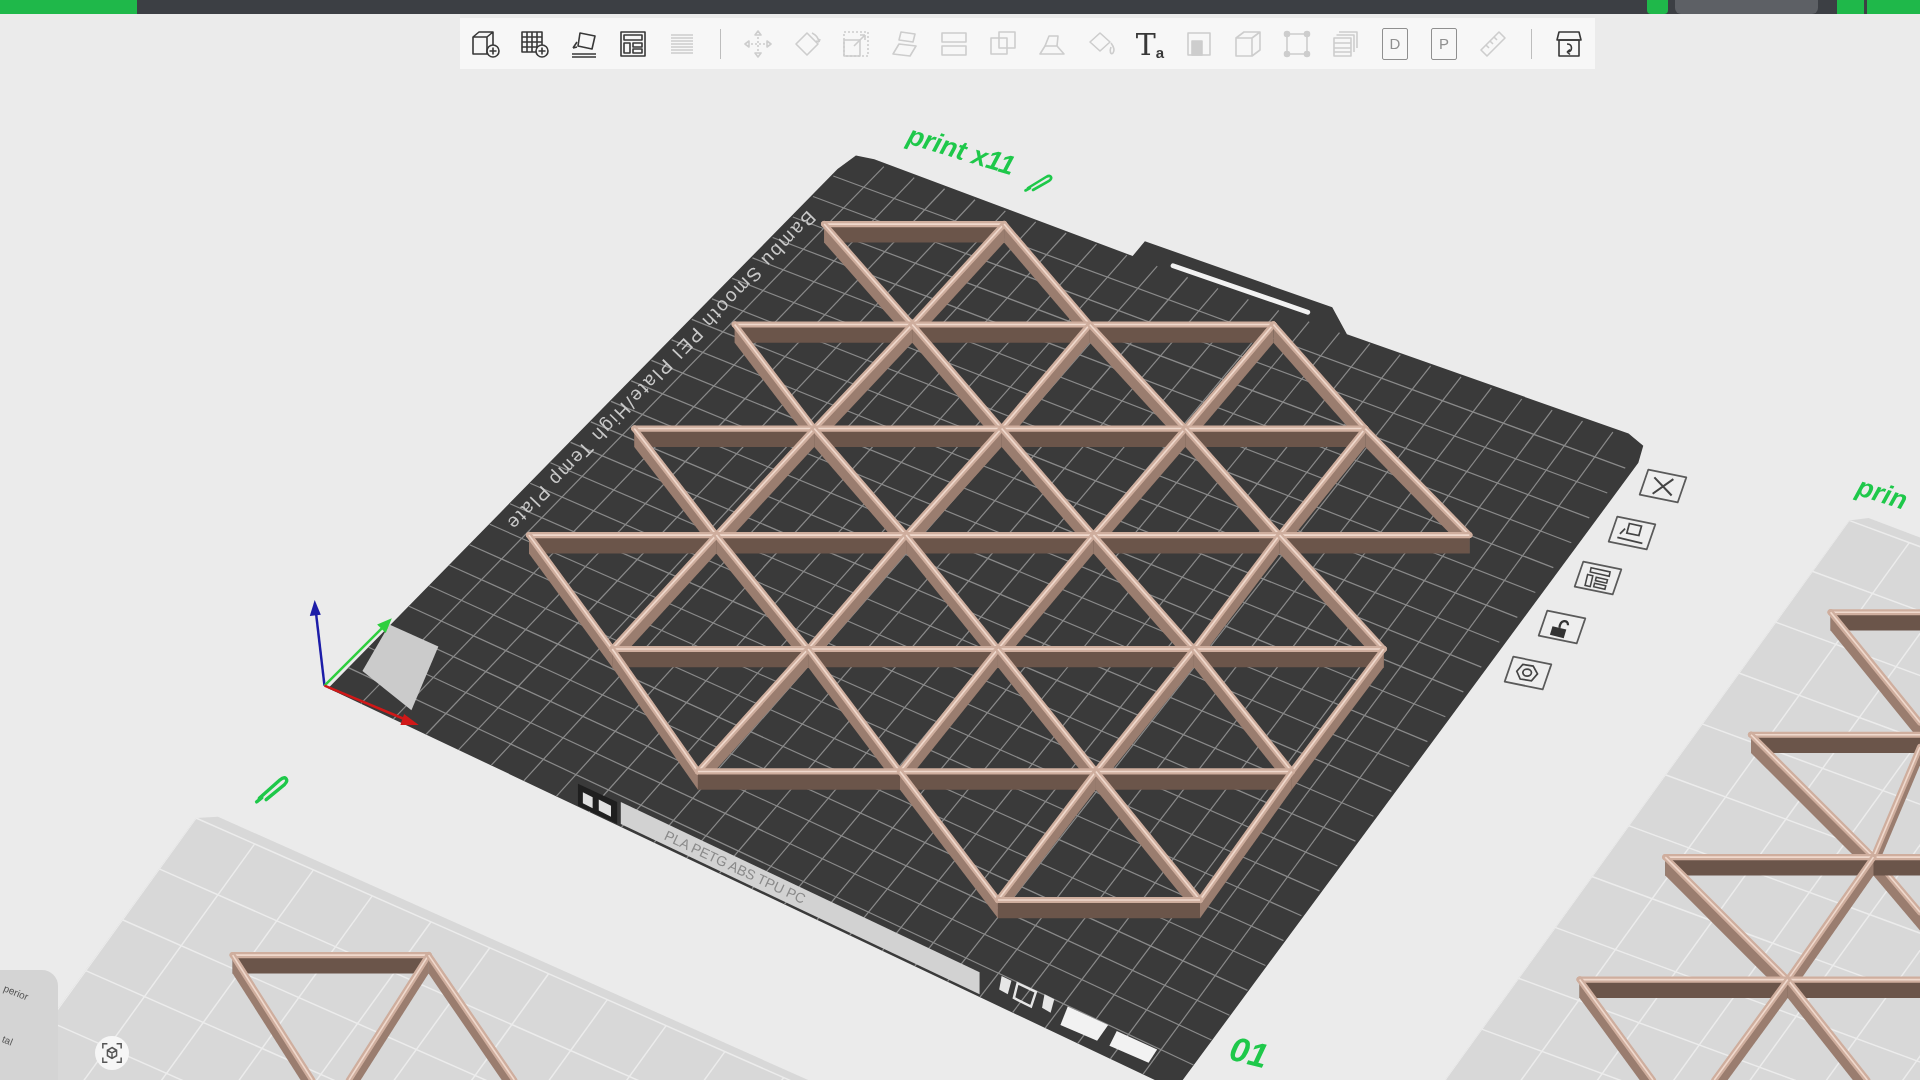  What do you see at coordinates (68, 7) in the screenshot?
I see `active-tab` at bounding box center [68, 7].